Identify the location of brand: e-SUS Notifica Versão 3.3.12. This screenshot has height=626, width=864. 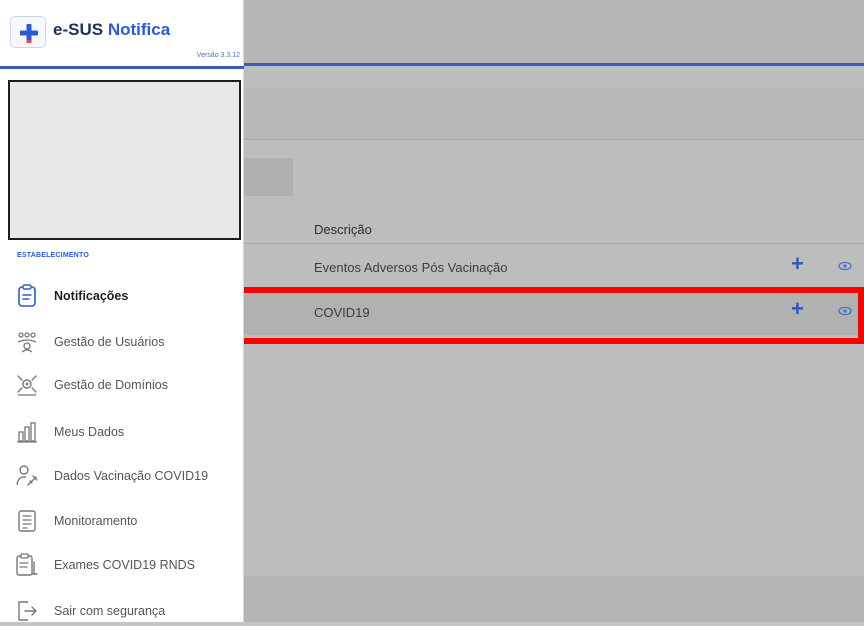
(127, 39).